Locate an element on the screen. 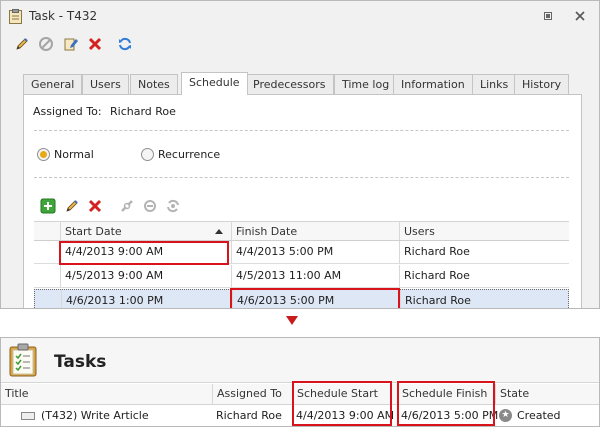 The height and width of the screenshot is (427, 600). state-cell: ★ Created is located at coordinates (547, 415).